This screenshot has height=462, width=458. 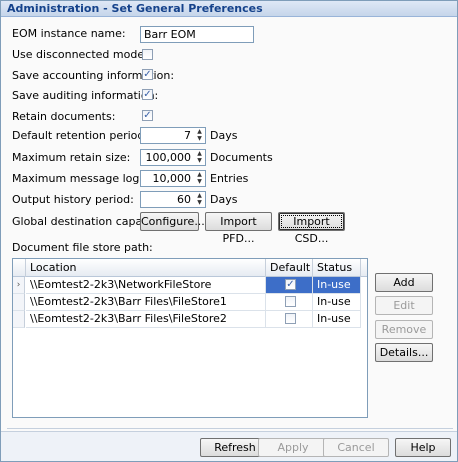 I want to click on output-history-label: Output history period:, so click(x=73, y=199).